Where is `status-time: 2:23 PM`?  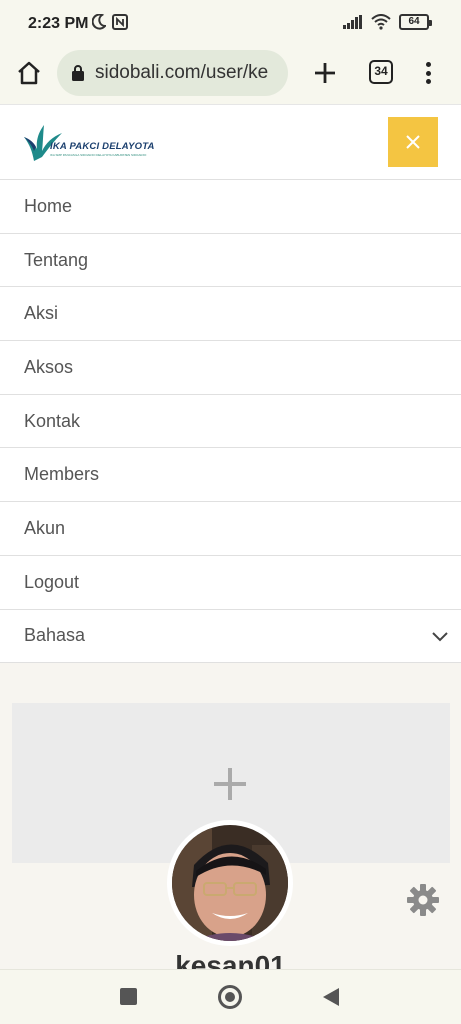 status-time: 2:23 PM is located at coordinates (58, 23).